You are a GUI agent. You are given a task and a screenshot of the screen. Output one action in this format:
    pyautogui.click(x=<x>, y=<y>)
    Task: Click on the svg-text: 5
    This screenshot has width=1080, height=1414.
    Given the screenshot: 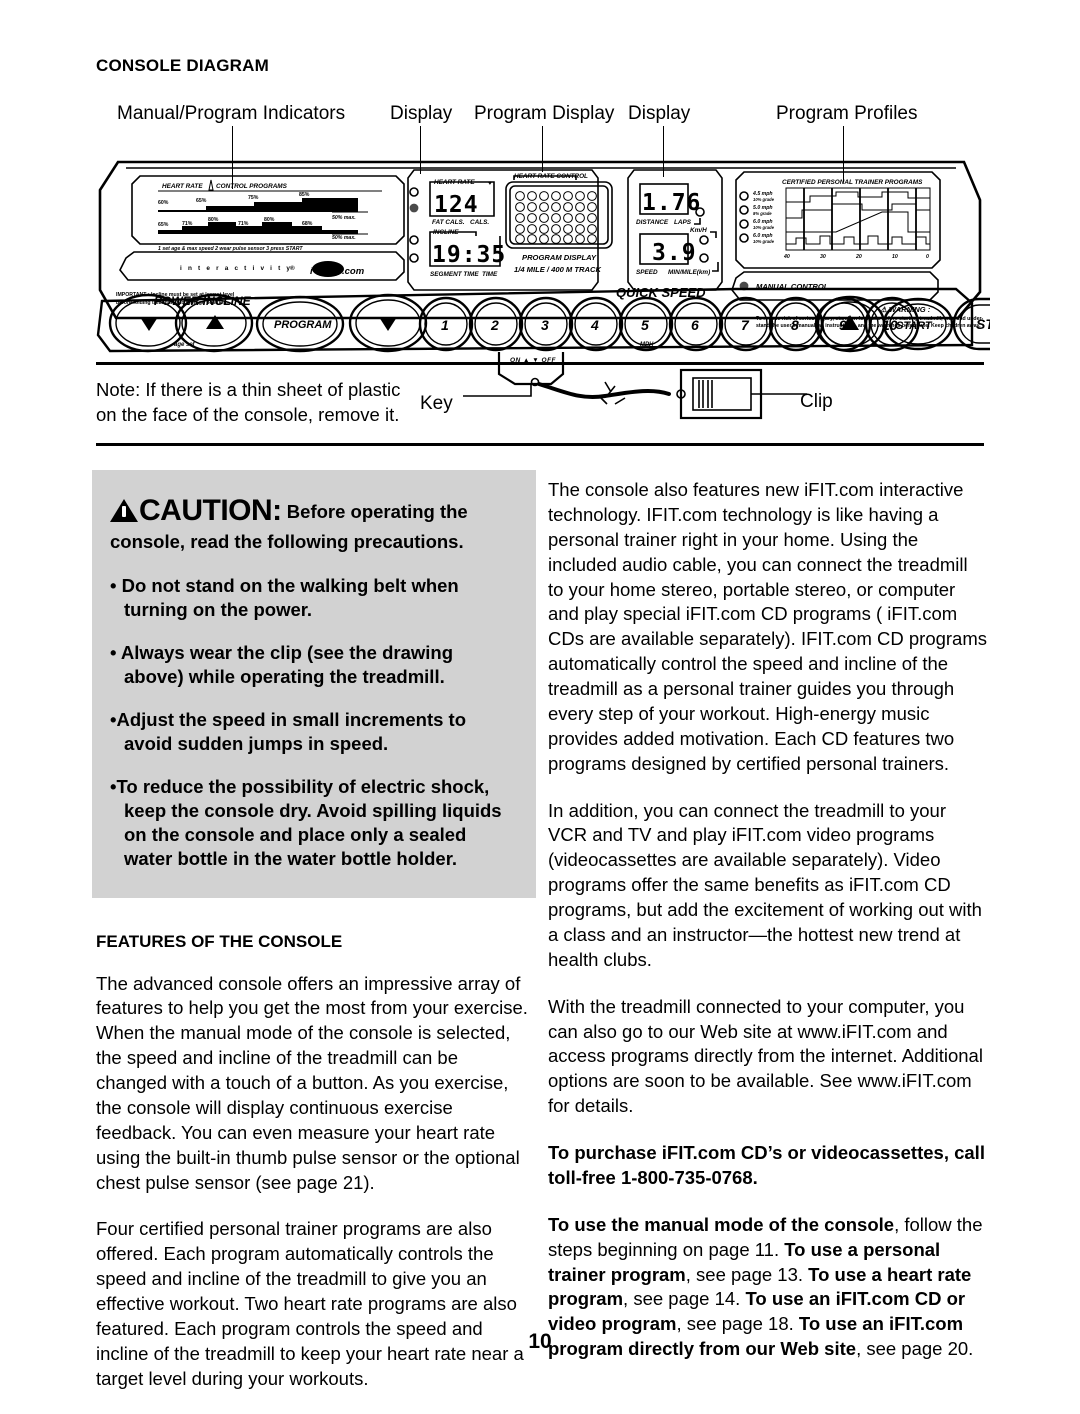 What is the action you would take?
    pyautogui.click(x=645, y=325)
    